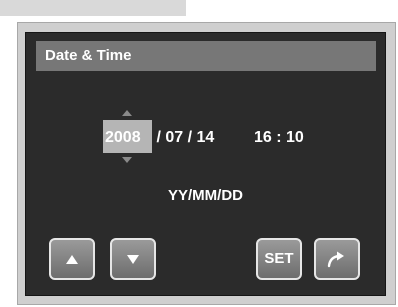  I want to click on field-down-indicator-icon, so click(127, 160).